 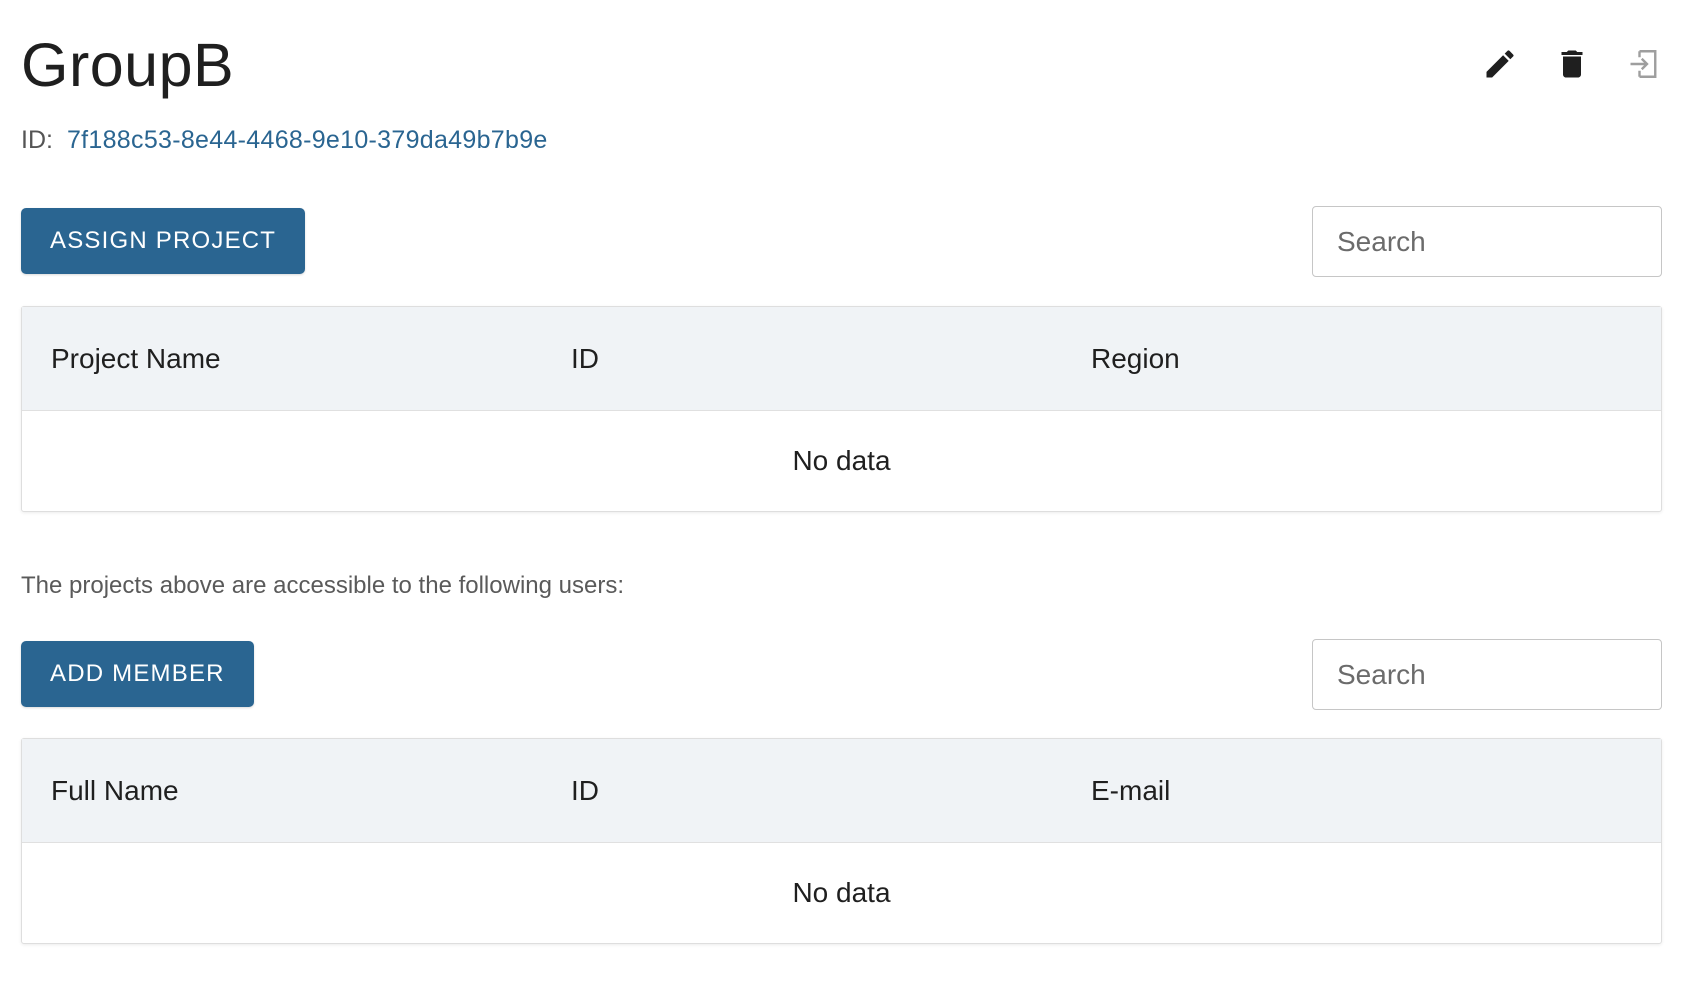 I want to click on header-actions, so click(x=1572, y=64).